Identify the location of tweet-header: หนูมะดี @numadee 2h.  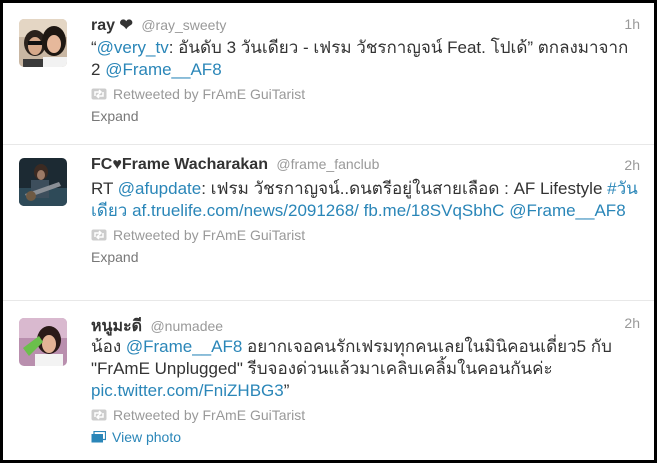
(365, 325).